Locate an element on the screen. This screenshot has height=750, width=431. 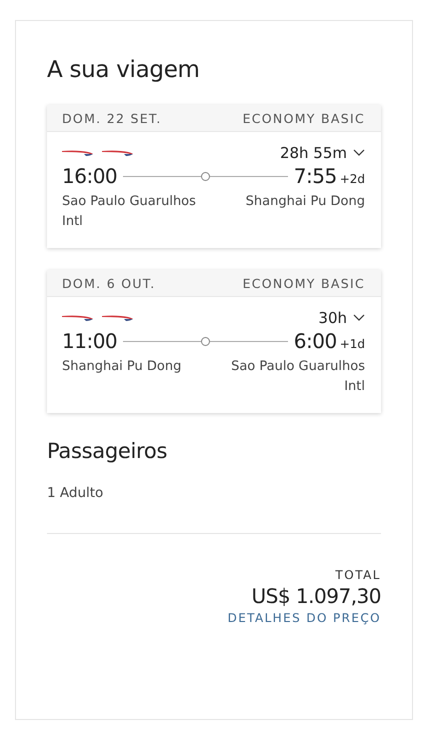
destination-airport: Sao Paulo Guarulhos Intl is located at coordinates (297, 377).